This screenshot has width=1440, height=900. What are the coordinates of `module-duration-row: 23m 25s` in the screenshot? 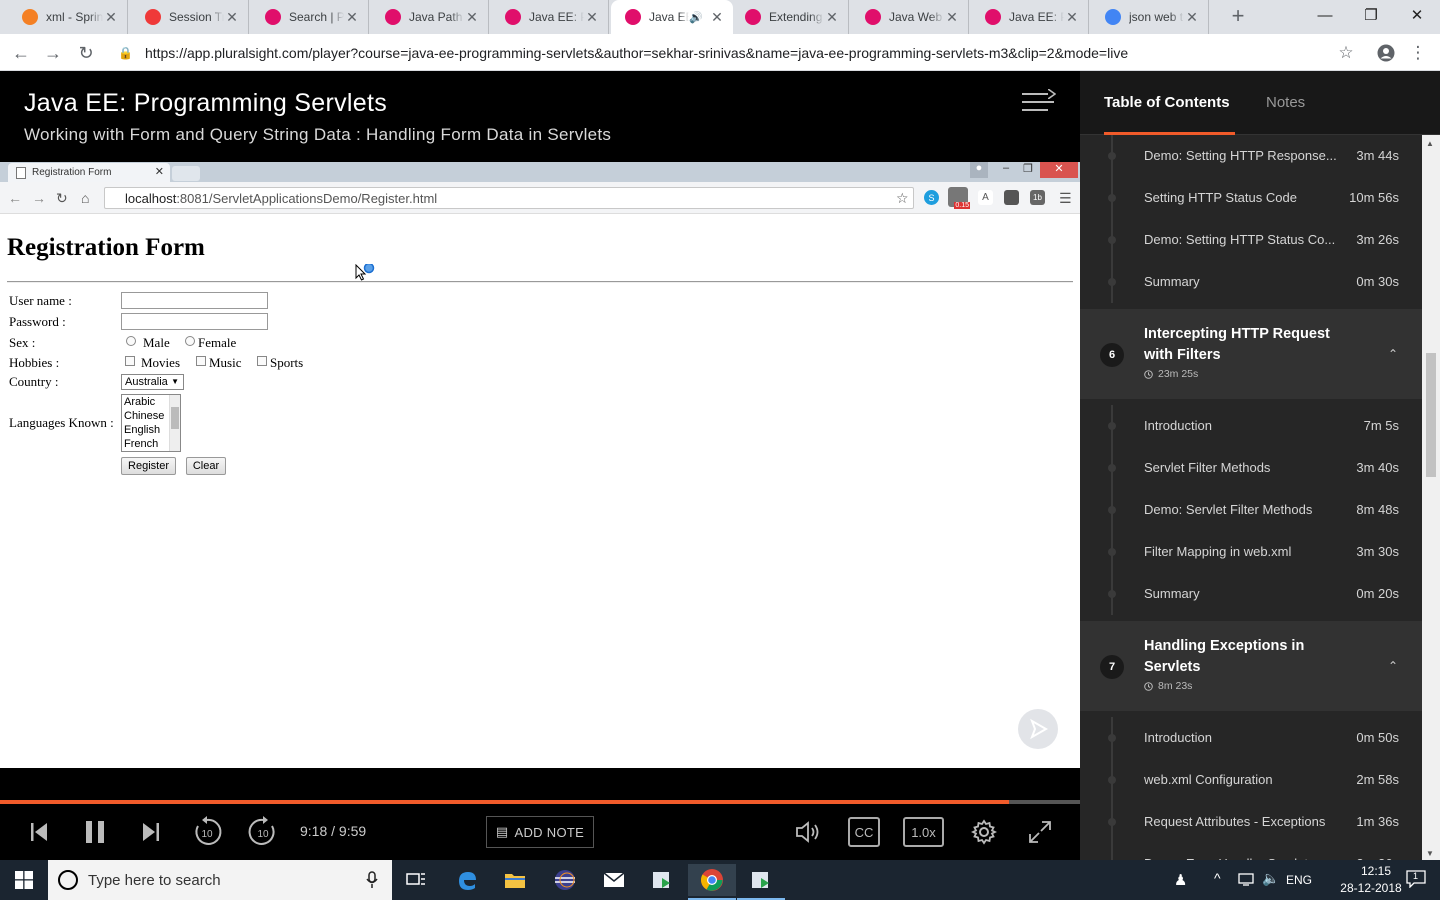 It's located at (1171, 374).